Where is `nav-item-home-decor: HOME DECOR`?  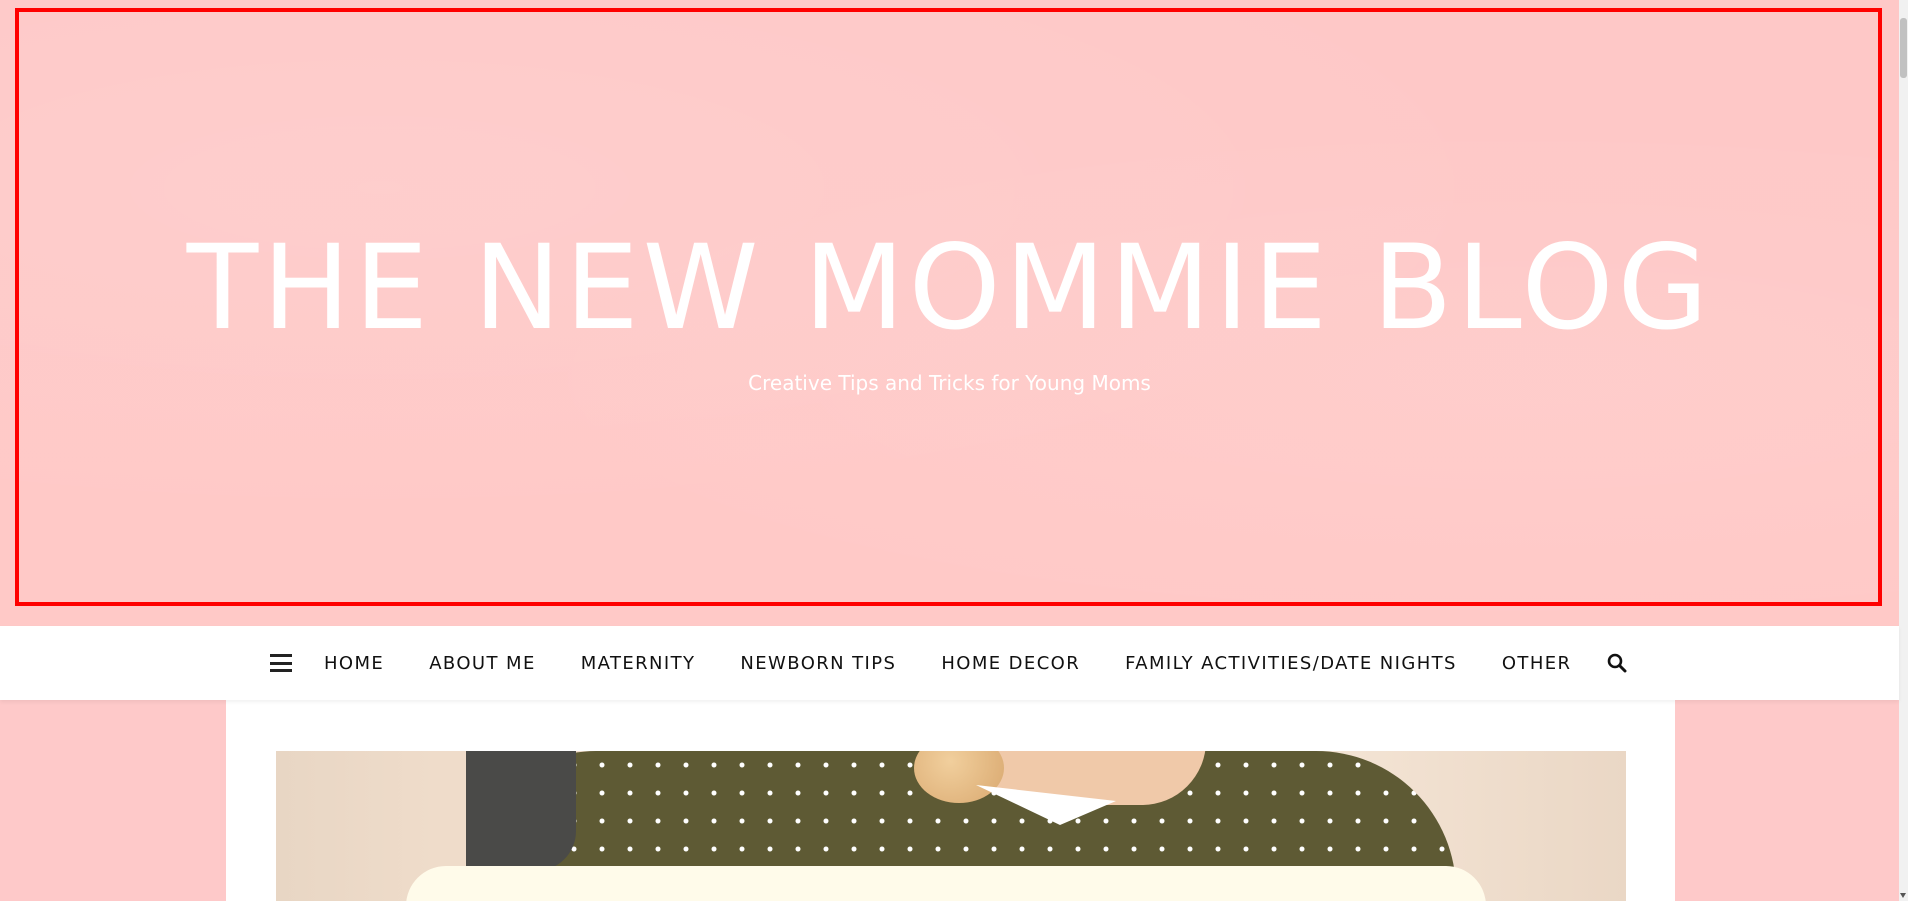 nav-item-home-decor: HOME DECOR is located at coordinates (1010, 663).